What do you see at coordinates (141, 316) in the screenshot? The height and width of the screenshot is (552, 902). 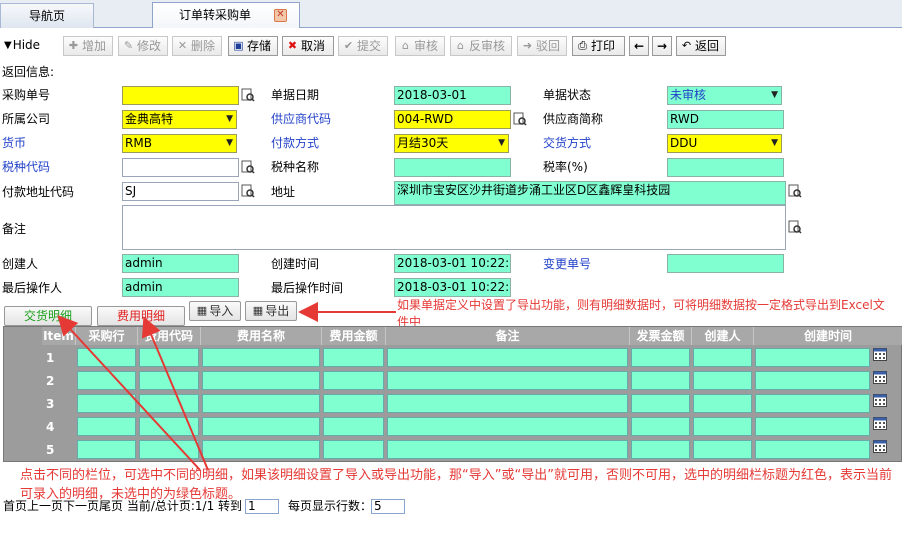 I see `tab-expense-detail: 费用明细` at bounding box center [141, 316].